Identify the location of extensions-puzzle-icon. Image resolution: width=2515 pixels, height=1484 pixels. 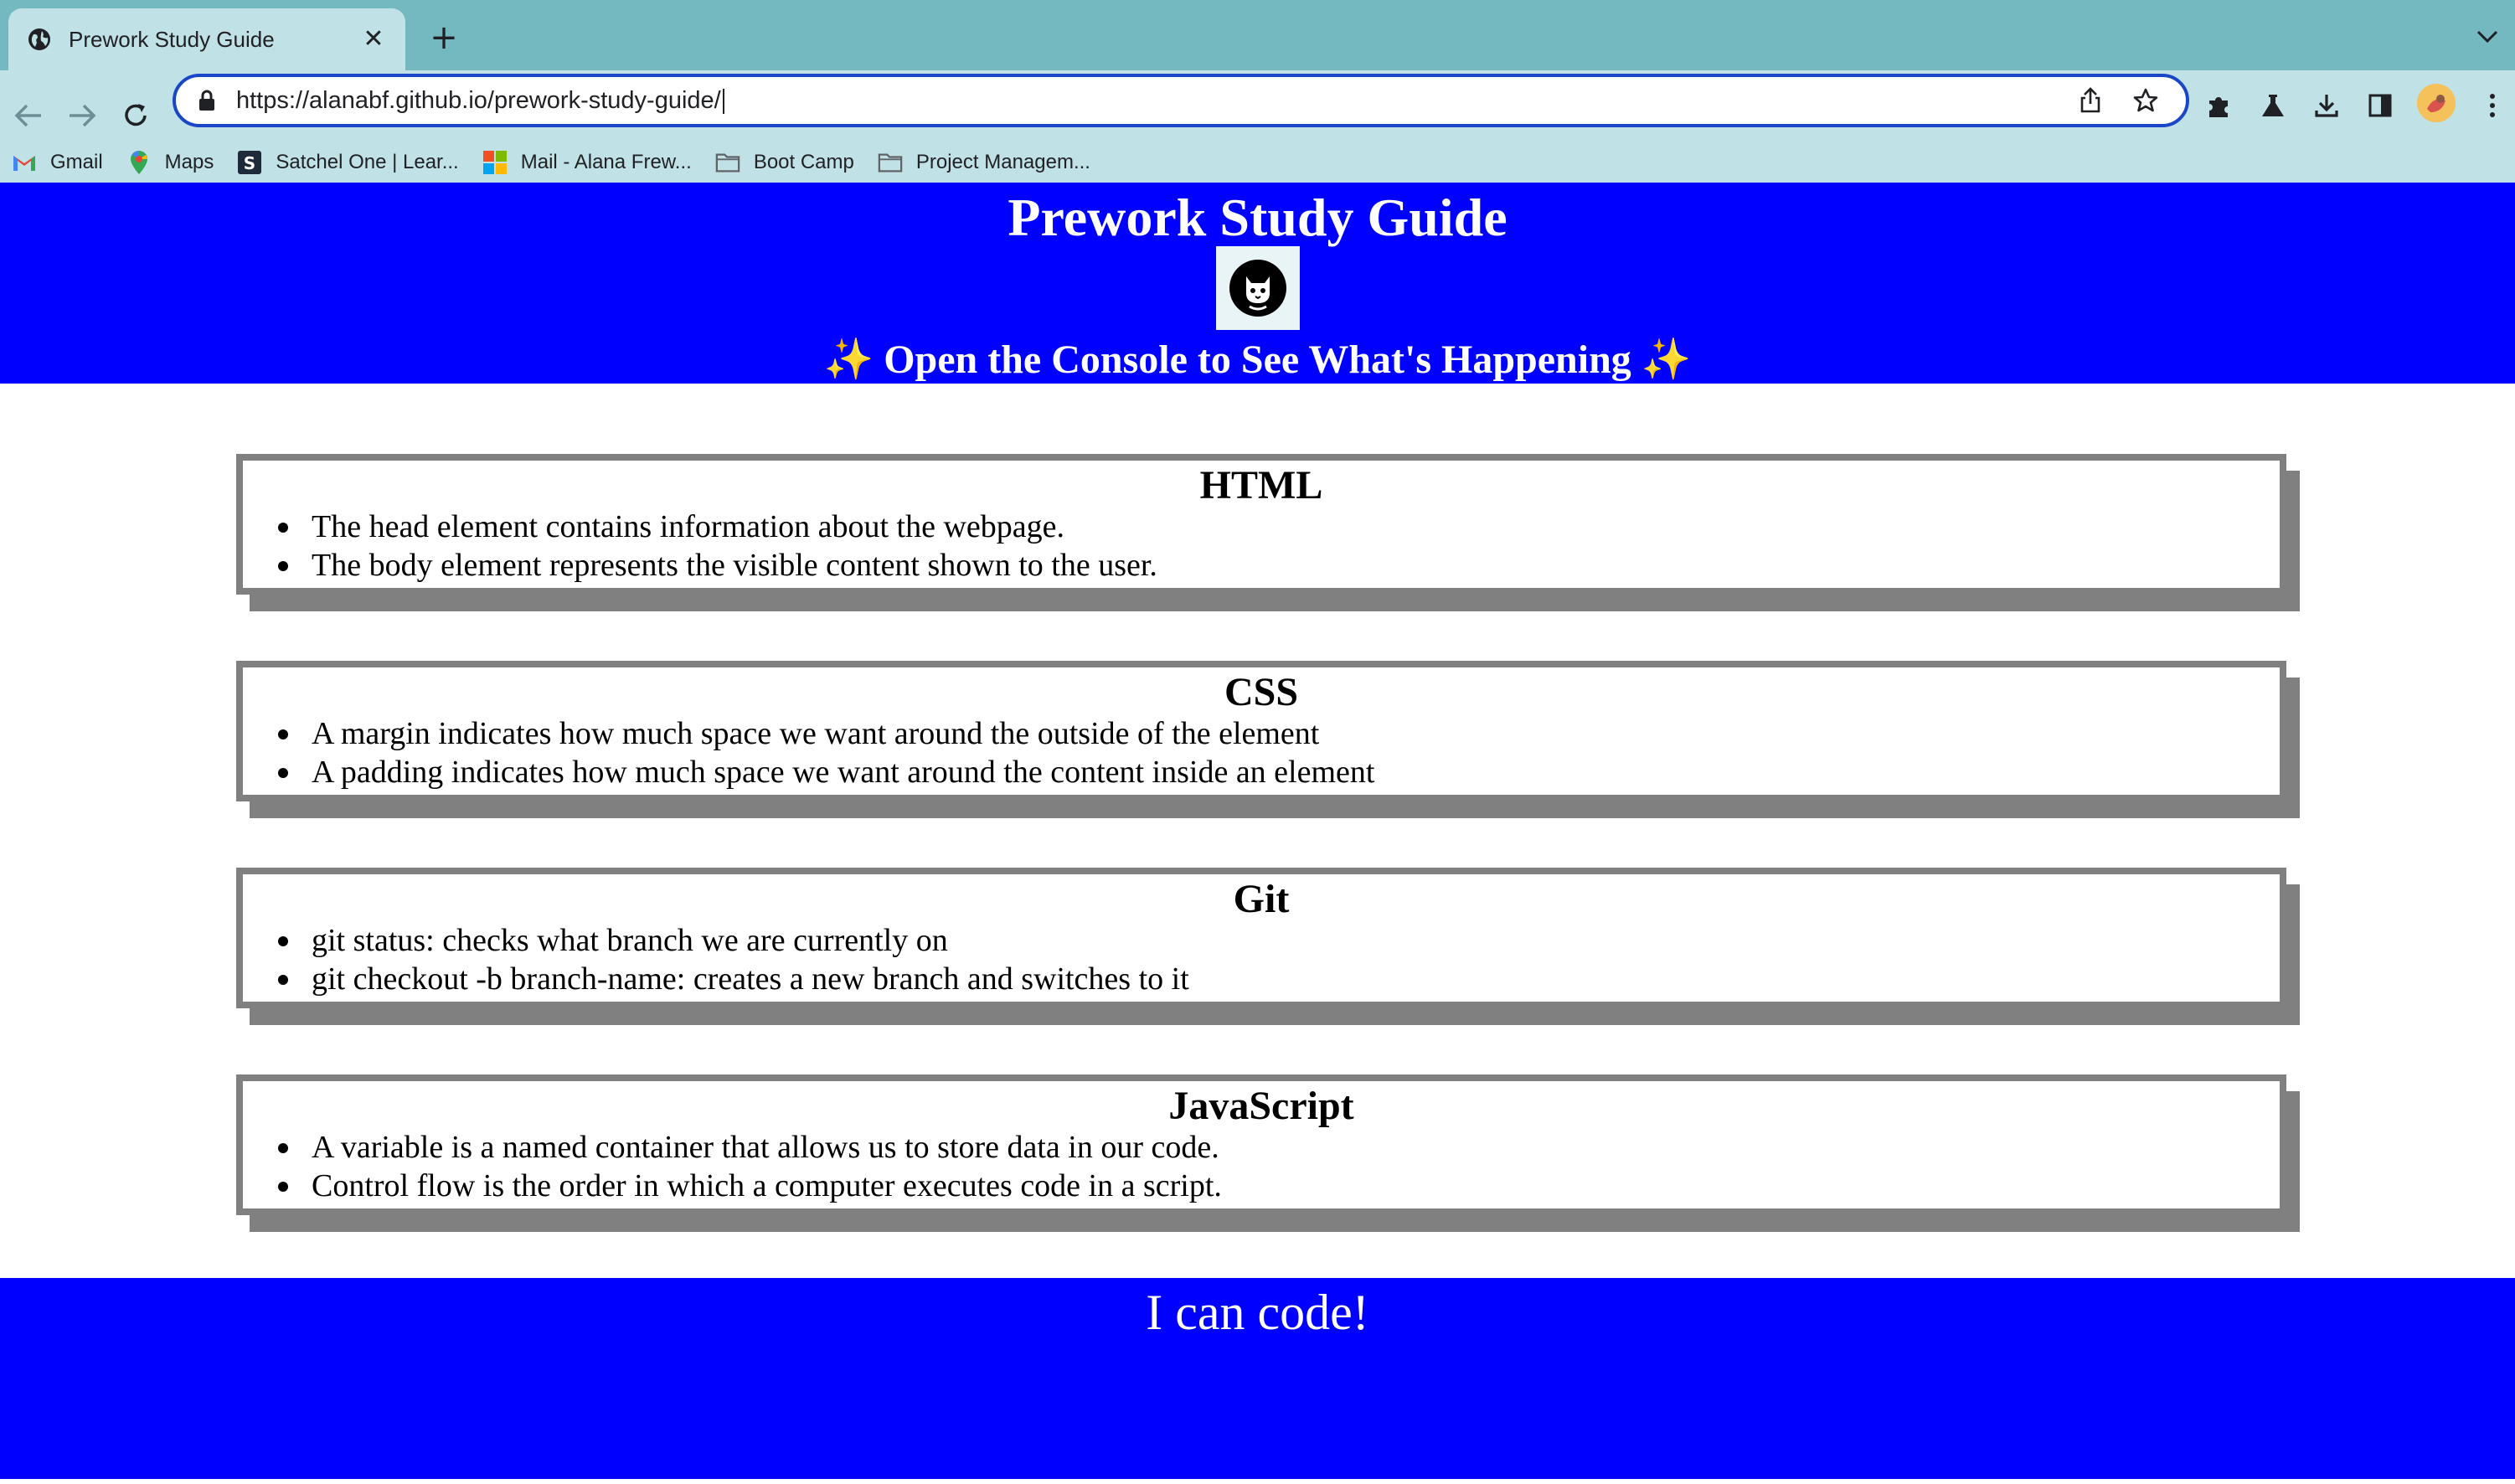
(2219, 105).